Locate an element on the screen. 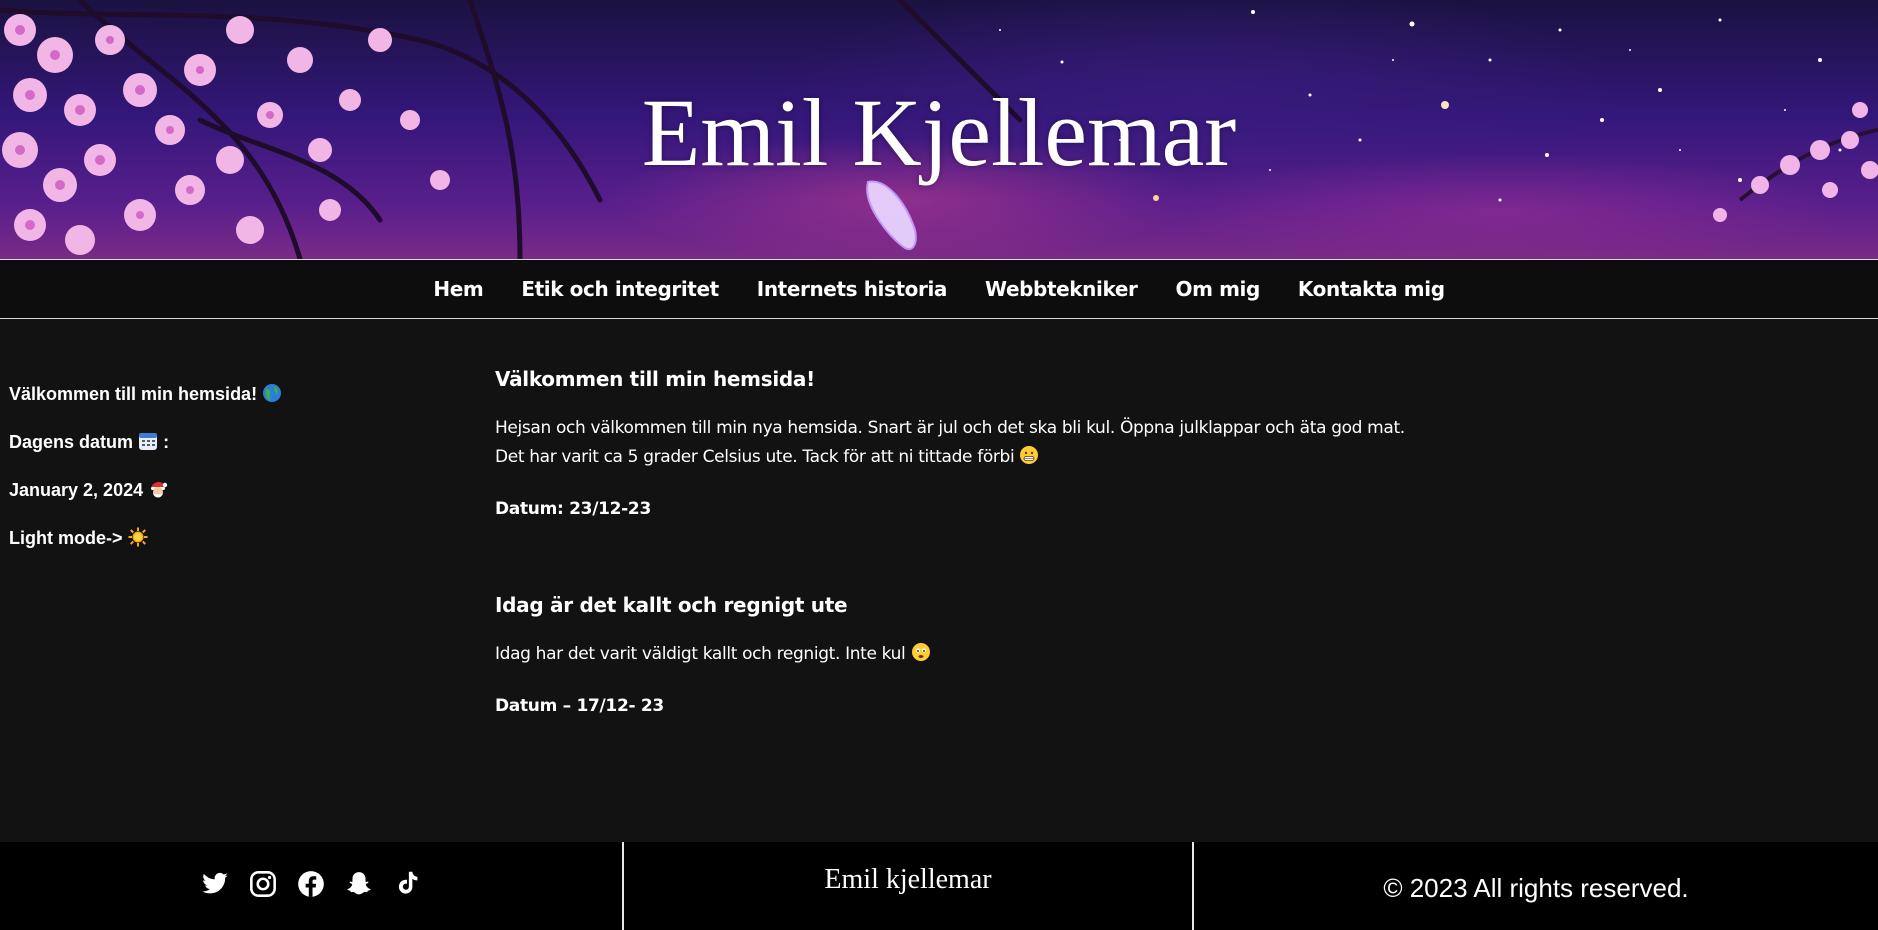 This screenshot has width=1878, height=930. footer-copyright: © 2023 All rights reserved. is located at coordinates (1536, 887).